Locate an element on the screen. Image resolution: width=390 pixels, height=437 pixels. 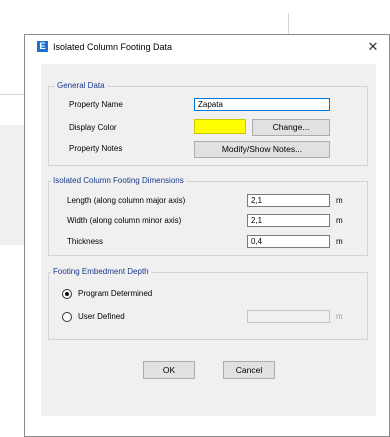
ok-button: OK is located at coordinates (169, 370).